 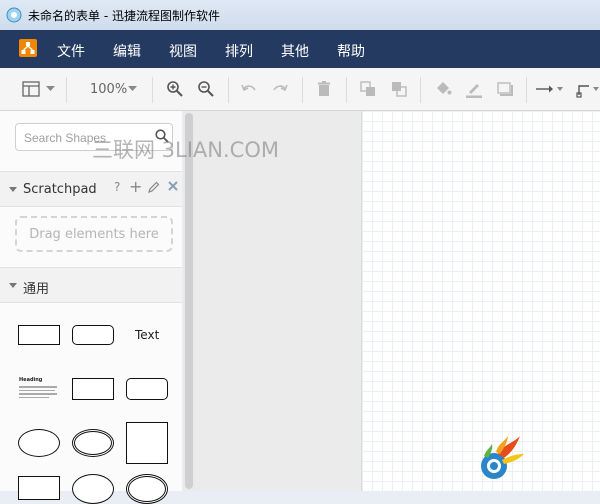 I want to click on bold-rectangle-shape, so click(x=93, y=389).